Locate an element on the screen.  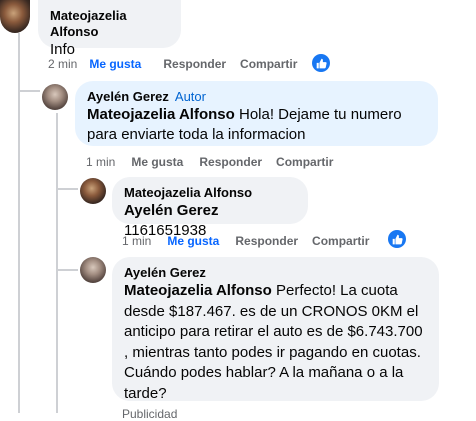
mention-link: Ayelén Gerez is located at coordinates (171, 210).